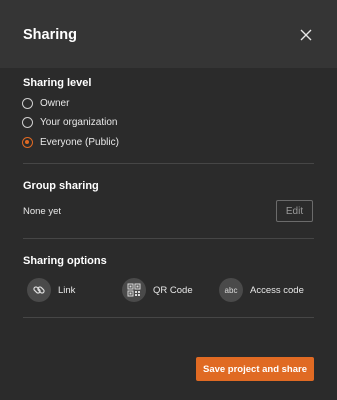  What do you see at coordinates (294, 211) in the screenshot?
I see `edit-button: Edit` at bounding box center [294, 211].